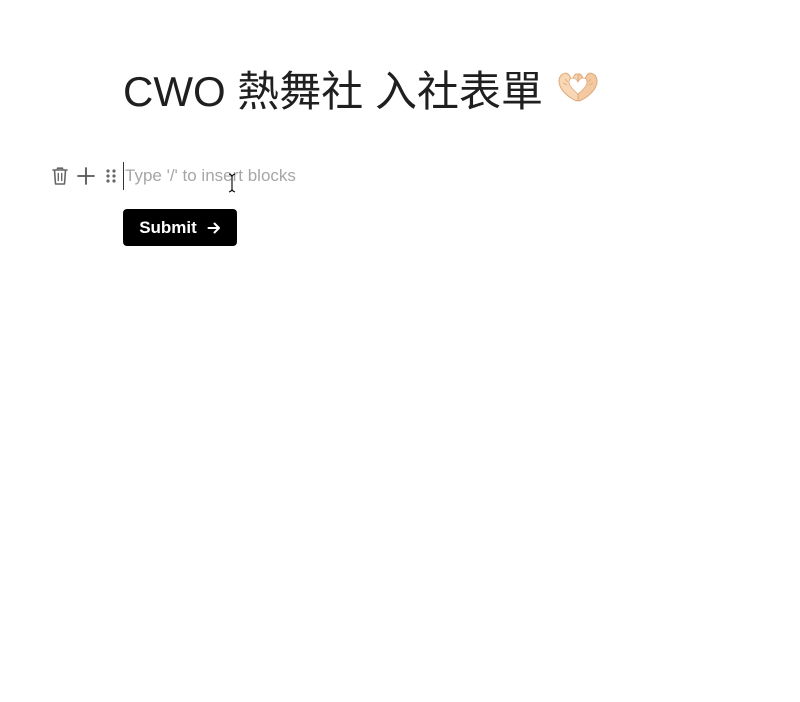 This screenshot has width=800, height=702. What do you see at coordinates (111, 176) in the screenshot?
I see `drag-handle-icon` at bounding box center [111, 176].